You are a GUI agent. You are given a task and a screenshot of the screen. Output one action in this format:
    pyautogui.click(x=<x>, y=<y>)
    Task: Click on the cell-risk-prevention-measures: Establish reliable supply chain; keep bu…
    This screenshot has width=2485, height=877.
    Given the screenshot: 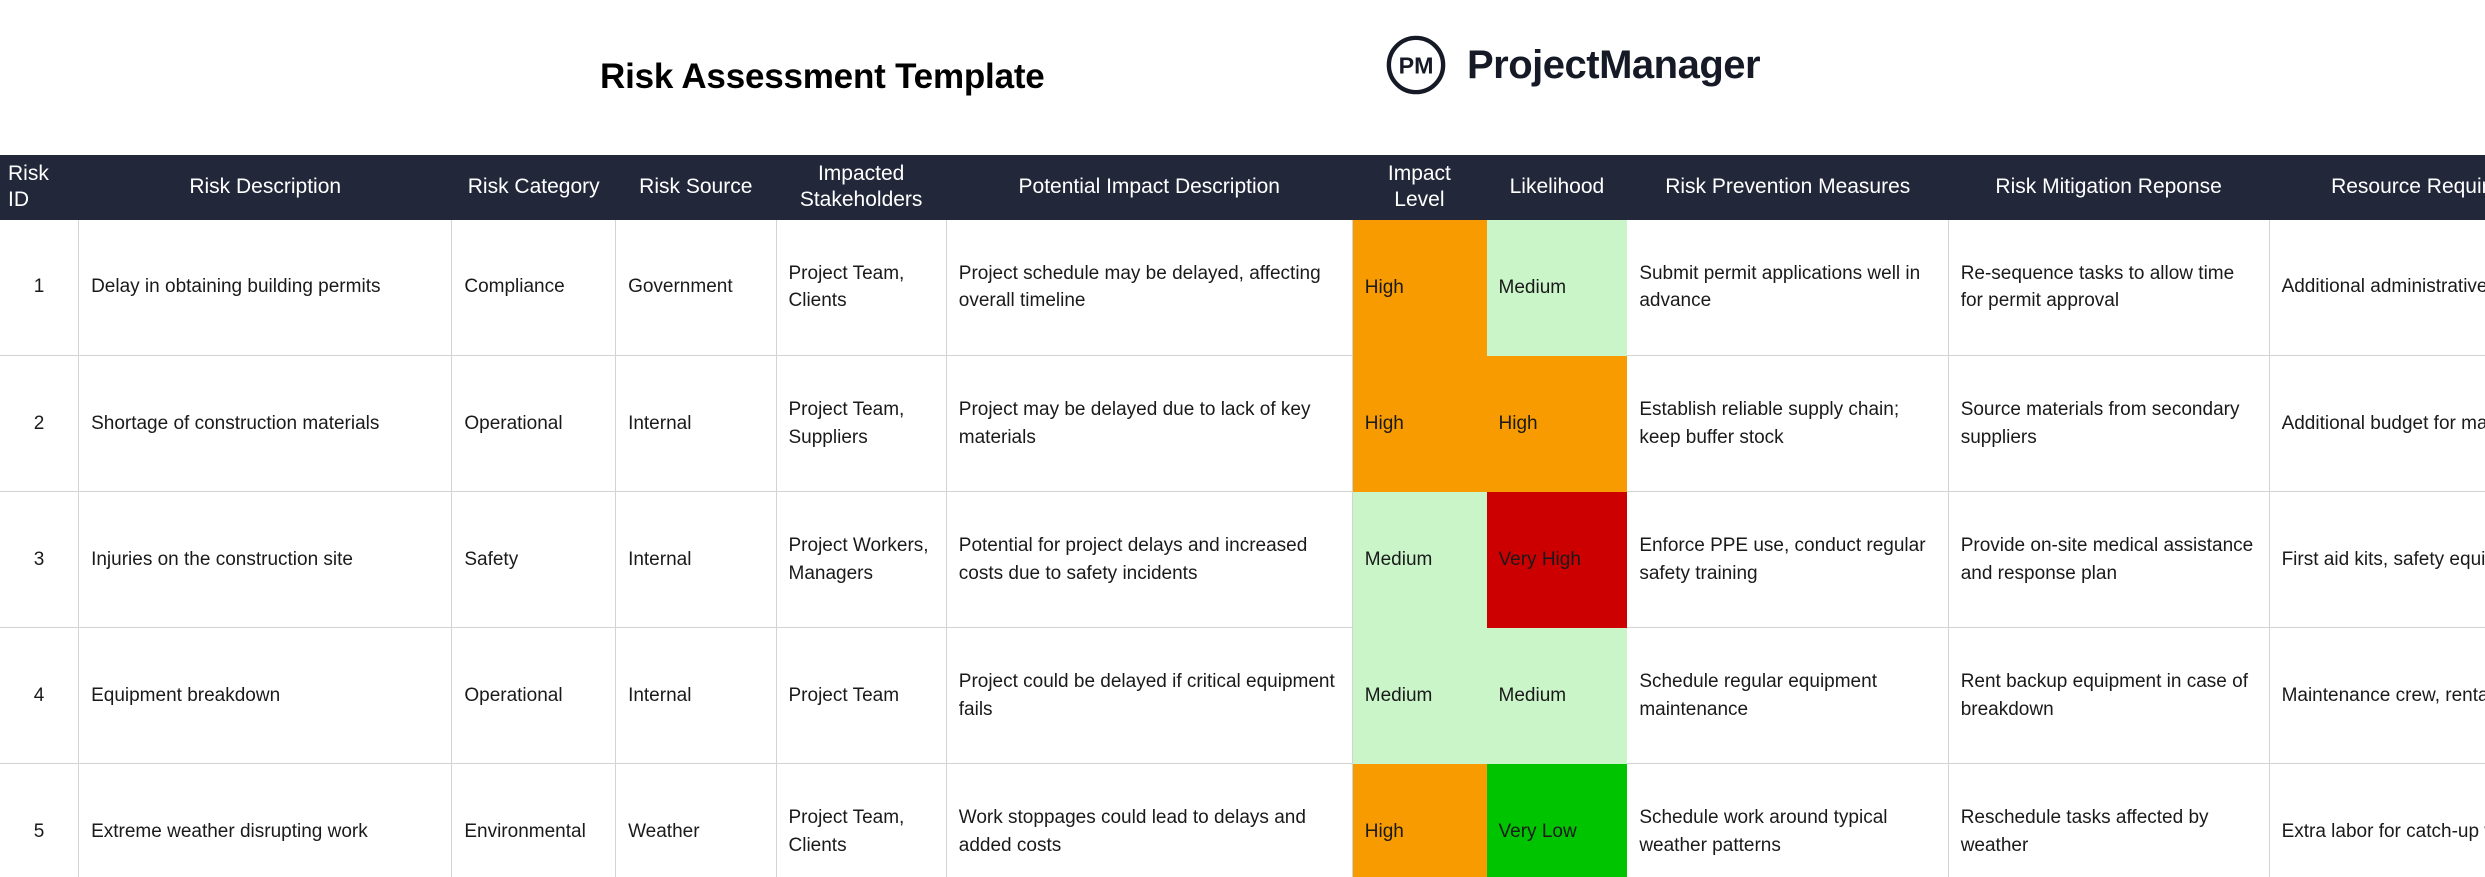 What is the action you would take?
    pyautogui.click(x=1788, y=423)
    